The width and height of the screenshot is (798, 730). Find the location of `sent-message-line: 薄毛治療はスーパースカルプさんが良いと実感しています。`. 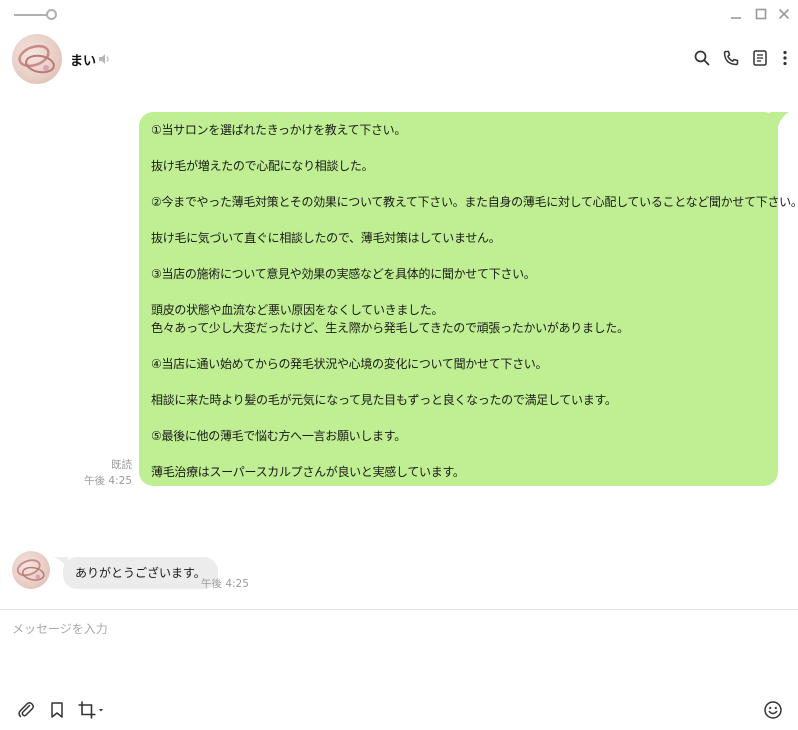

sent-message-line: 薄毛治療はスーパースカルプさんが良いと実感しています。 is located at coordinates (308, 472).